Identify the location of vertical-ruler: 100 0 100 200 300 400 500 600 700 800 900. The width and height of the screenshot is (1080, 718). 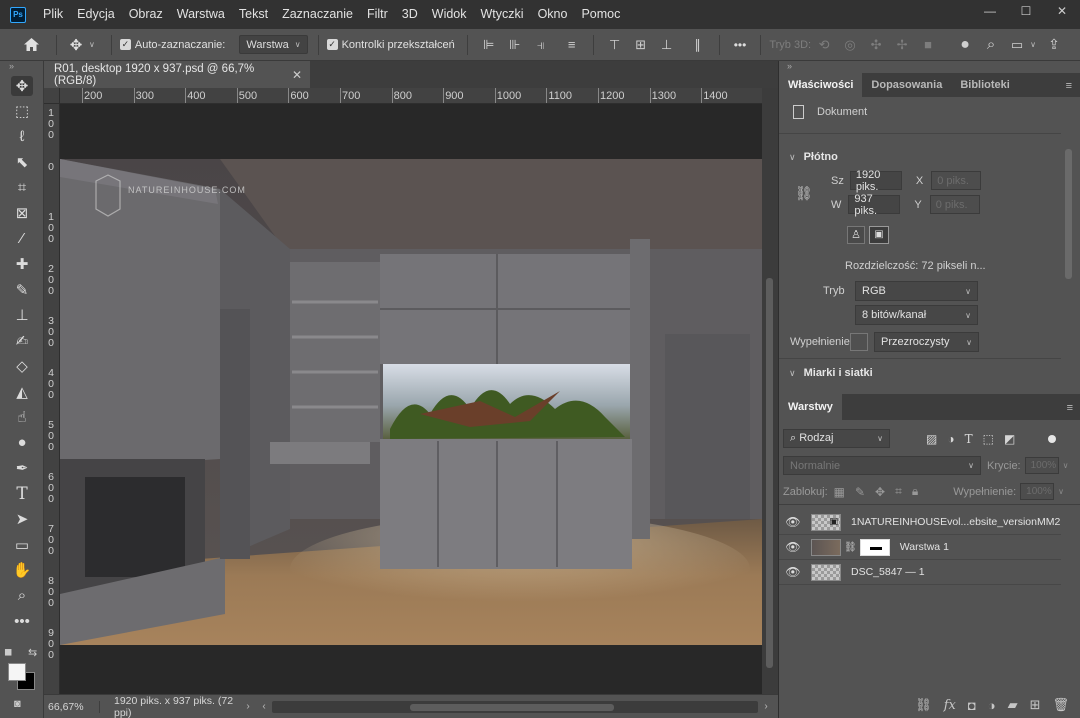
(52, 399).